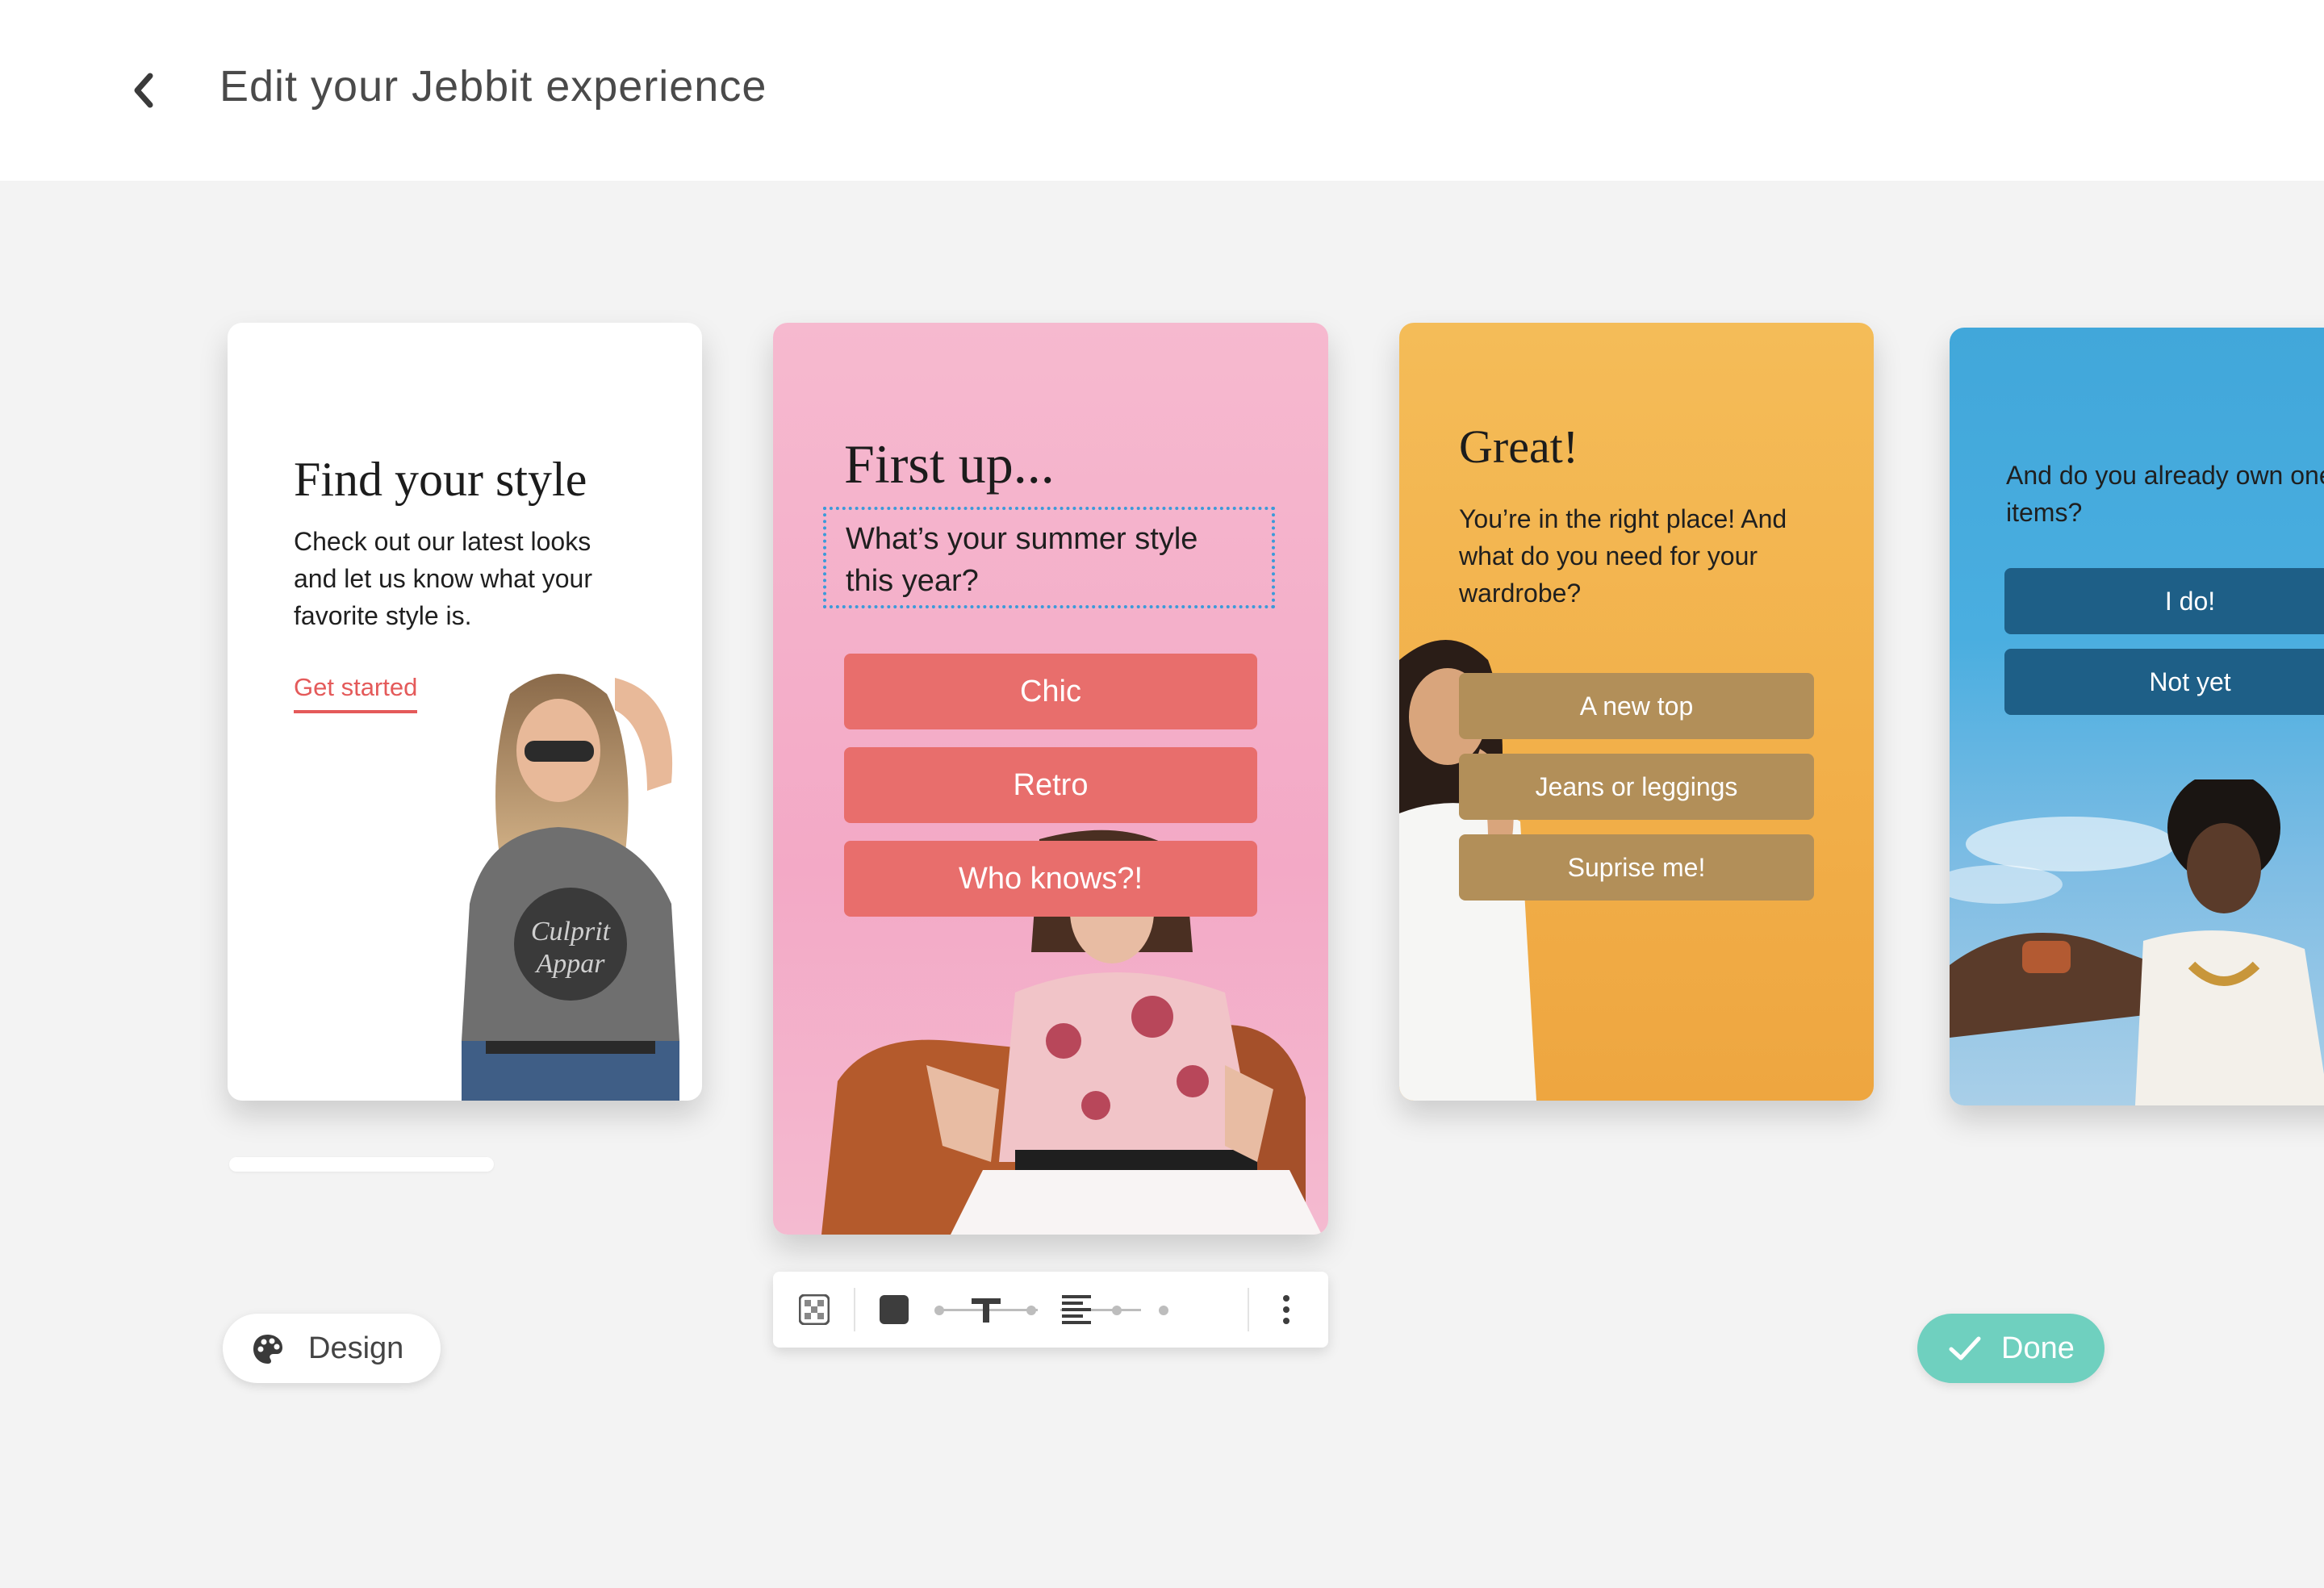 This screenshot has width=2324, height=1588. What do you see at coordinates (267, 1349) in the screenshot?
I see `palette-icon` at bounding box center [267, 1349].